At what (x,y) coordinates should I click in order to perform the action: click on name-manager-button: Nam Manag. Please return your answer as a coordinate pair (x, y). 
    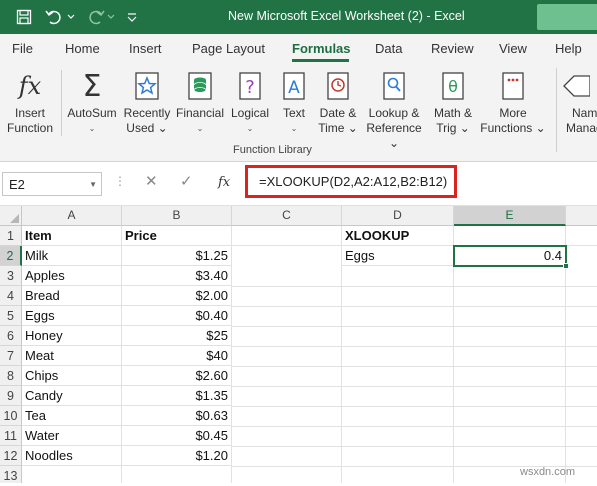
    Looking at the image, I should click on (578, 102).